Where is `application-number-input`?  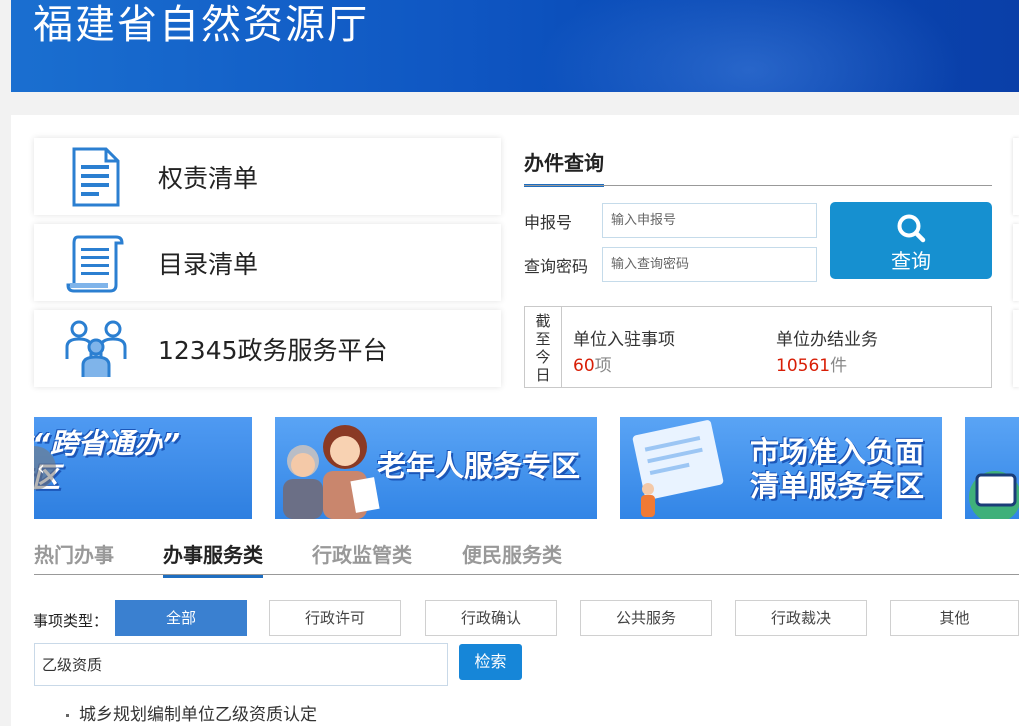
application-number-input is located at coordinates (709, 220).